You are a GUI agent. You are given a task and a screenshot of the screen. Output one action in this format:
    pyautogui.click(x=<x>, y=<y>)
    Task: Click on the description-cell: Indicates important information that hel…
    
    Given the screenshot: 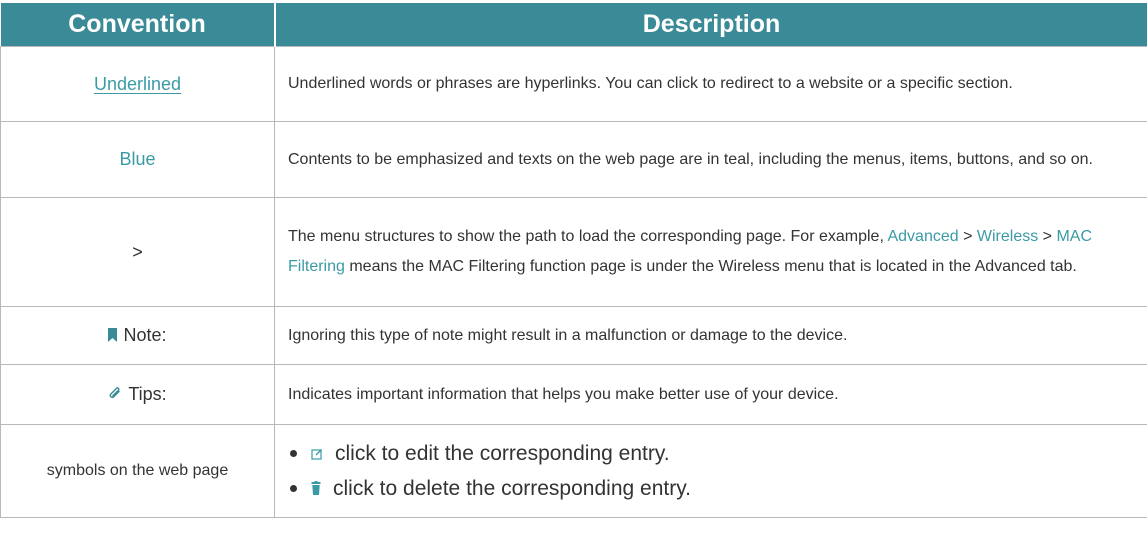 What is the action you would take?
    pyautogui.click(x=710, y=394)
    